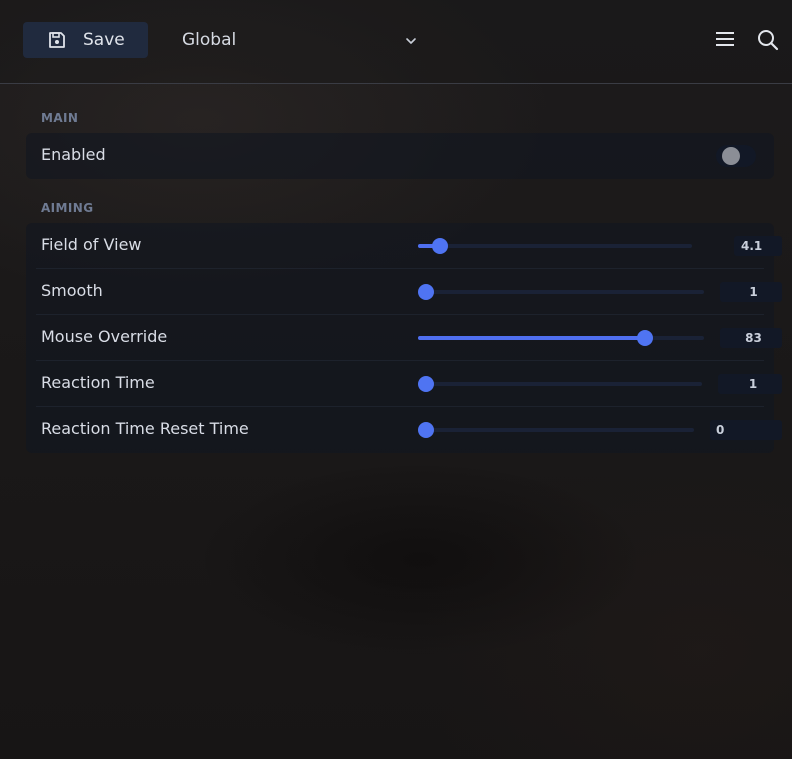 The image size is (792, 759). I want to click on setting-label: Reaction Time, so click(98, 382).